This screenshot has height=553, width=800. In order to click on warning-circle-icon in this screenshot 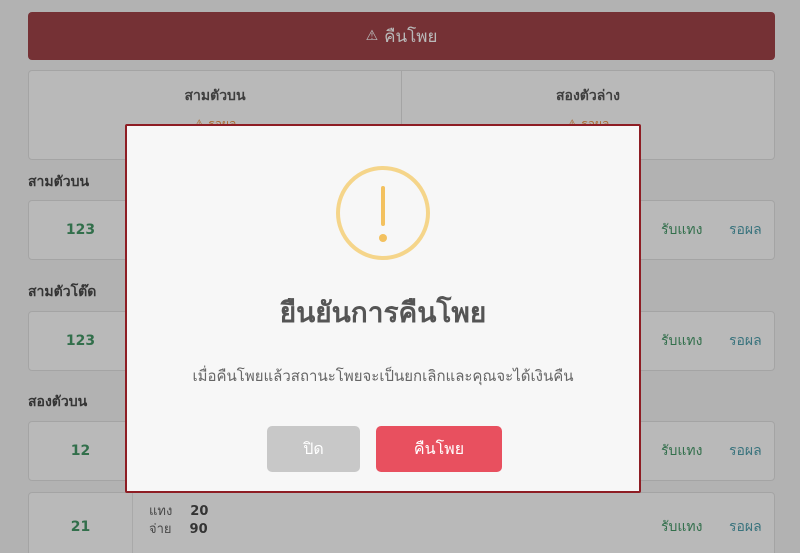, I will do `click(383, 213)`.